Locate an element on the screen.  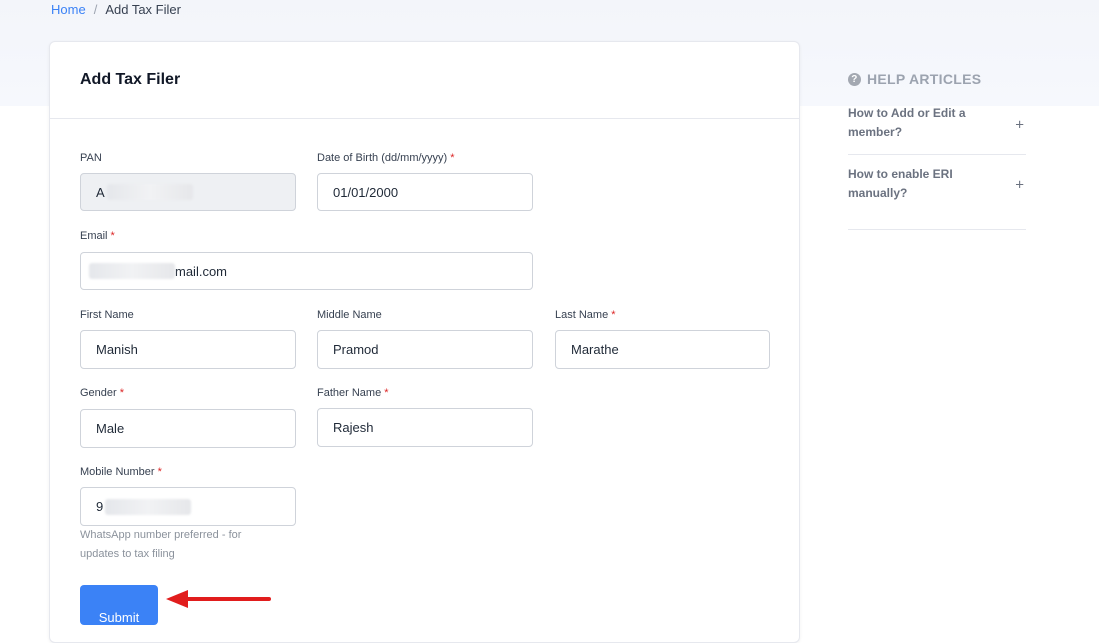
mobile-field: 9 is located at coordinates (188, 506).